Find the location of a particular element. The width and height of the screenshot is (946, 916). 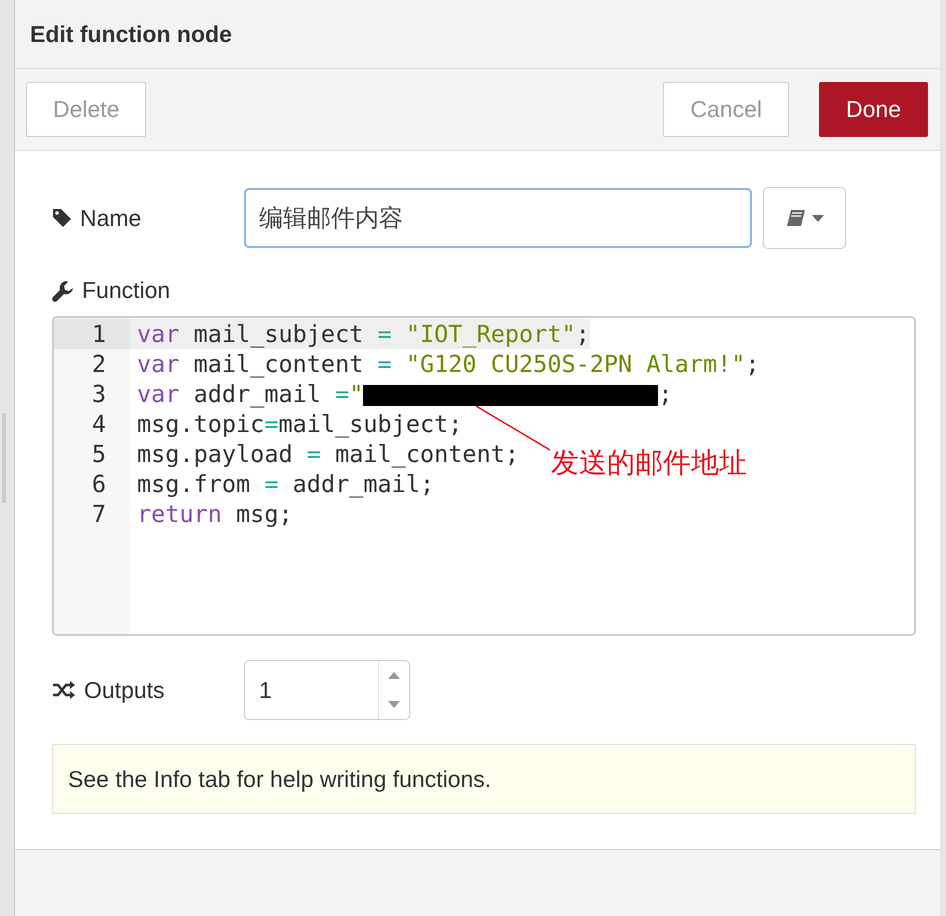

down-arrow-icon is located at coordinates (394, 704).